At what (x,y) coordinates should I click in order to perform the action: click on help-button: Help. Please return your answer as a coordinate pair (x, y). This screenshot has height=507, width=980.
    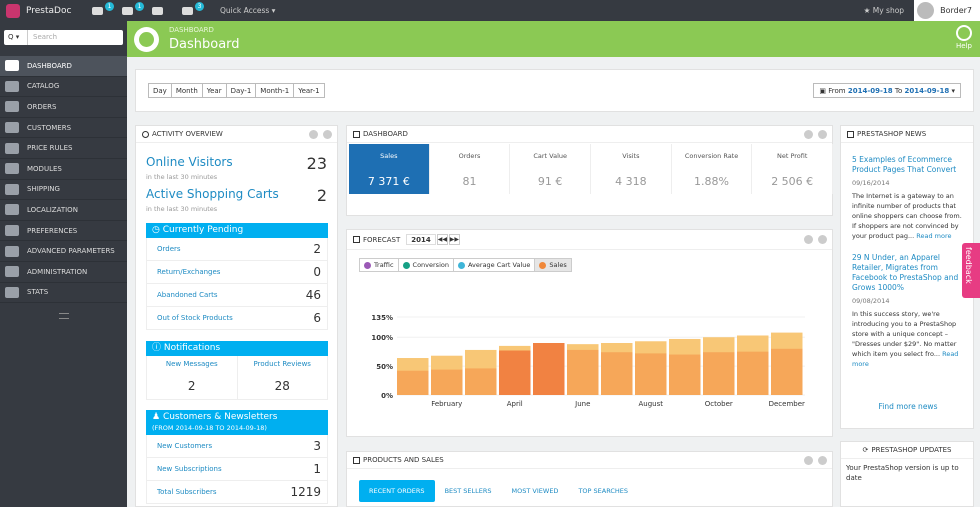
    Looking at the image, I should click on (964, 37).